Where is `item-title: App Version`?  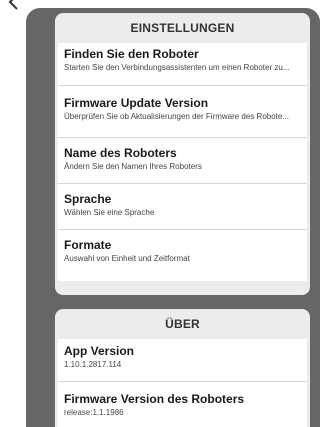 item-title: App Version is located at coordinates (99, 351).